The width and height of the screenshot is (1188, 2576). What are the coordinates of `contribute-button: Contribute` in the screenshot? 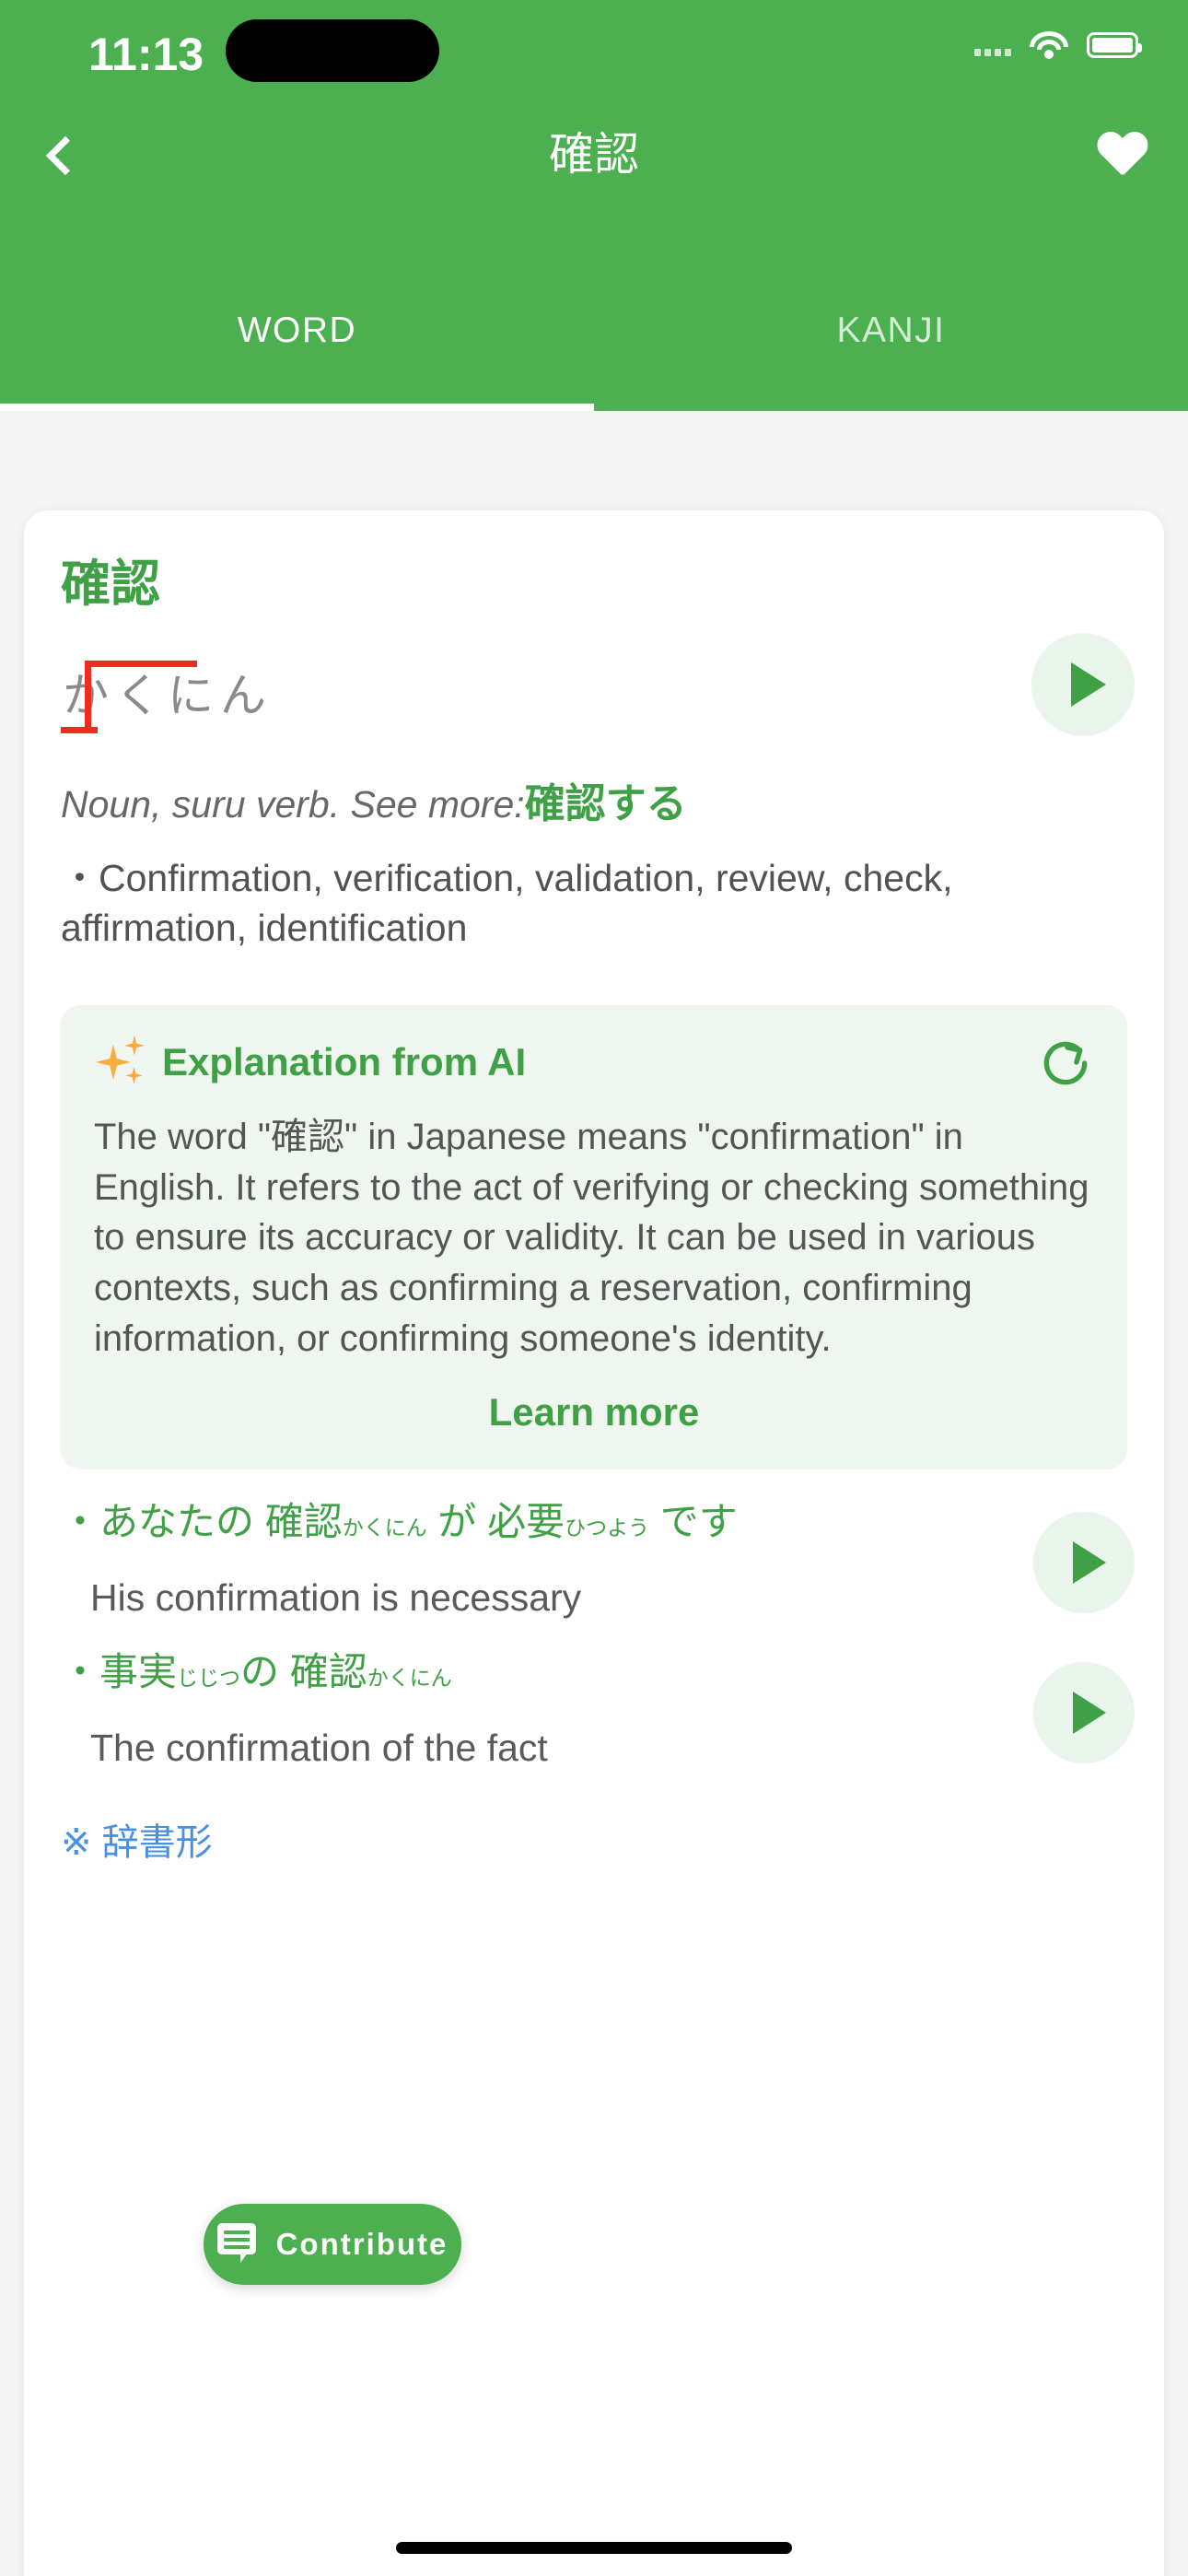 It's located at (332, 2244).